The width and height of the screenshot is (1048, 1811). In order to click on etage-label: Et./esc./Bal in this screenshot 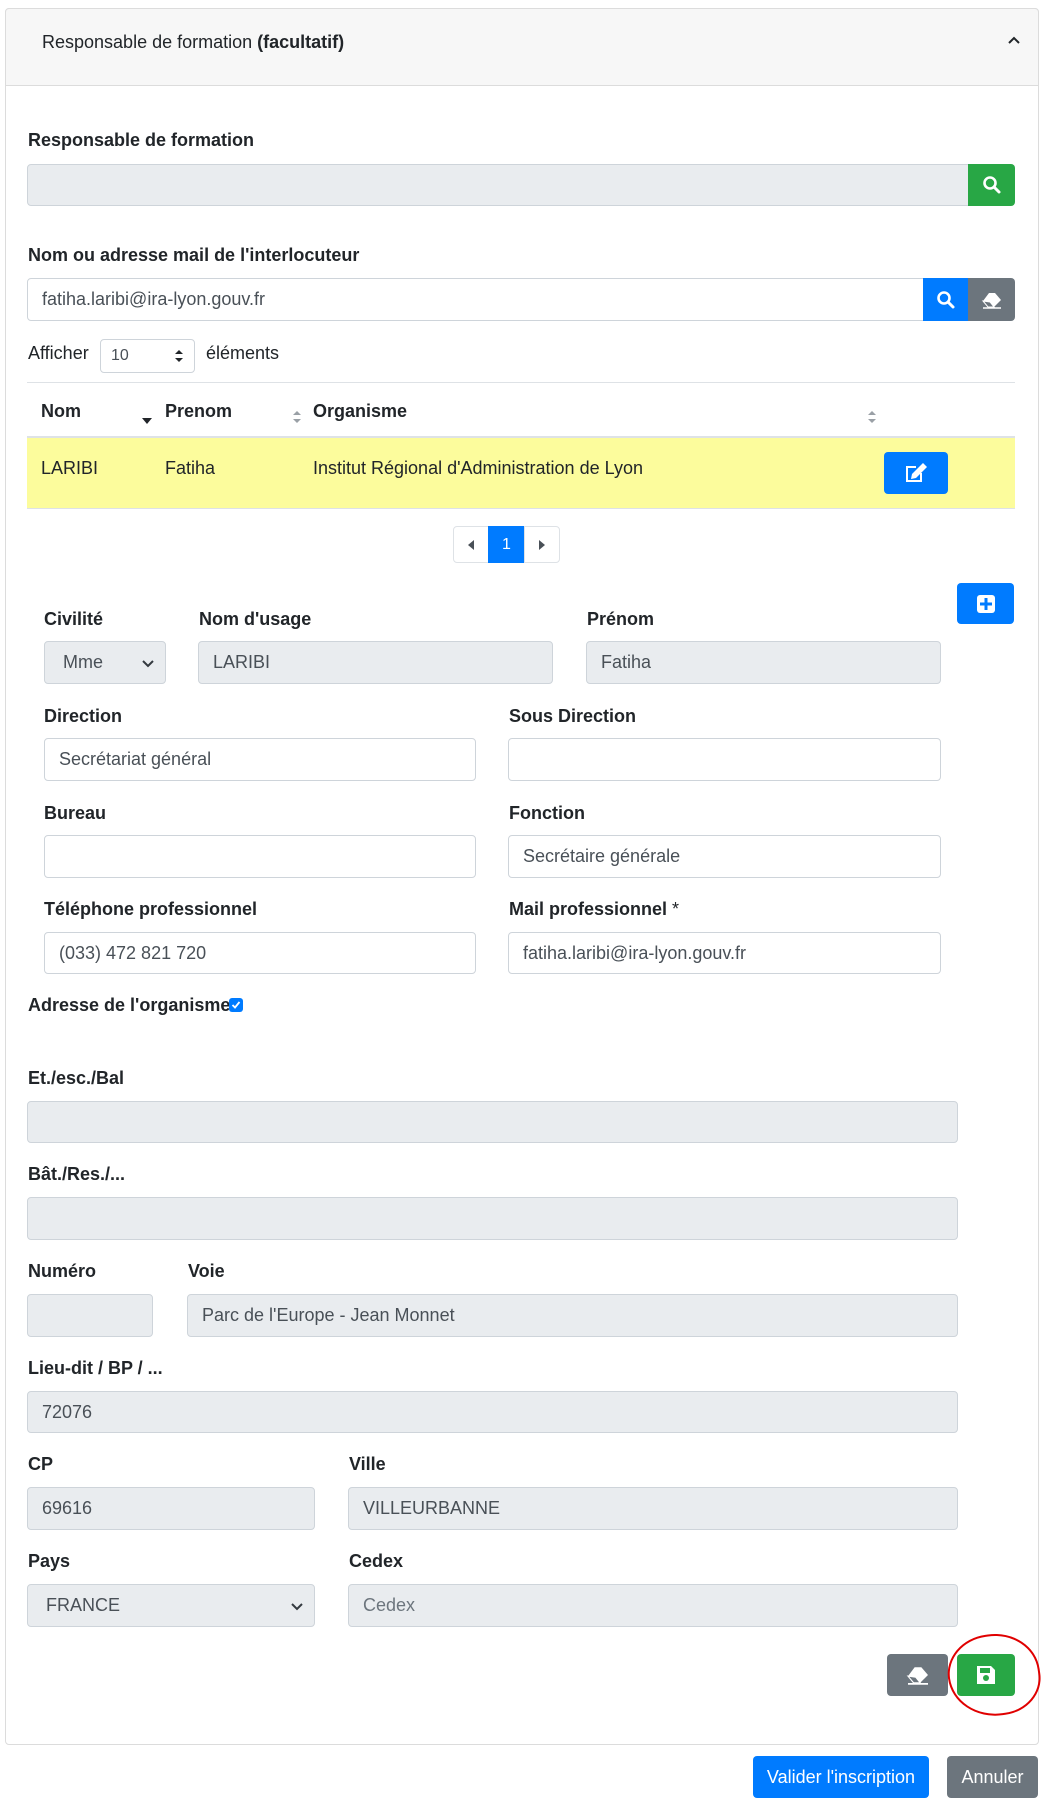, I will do `click(76, 1078)`.